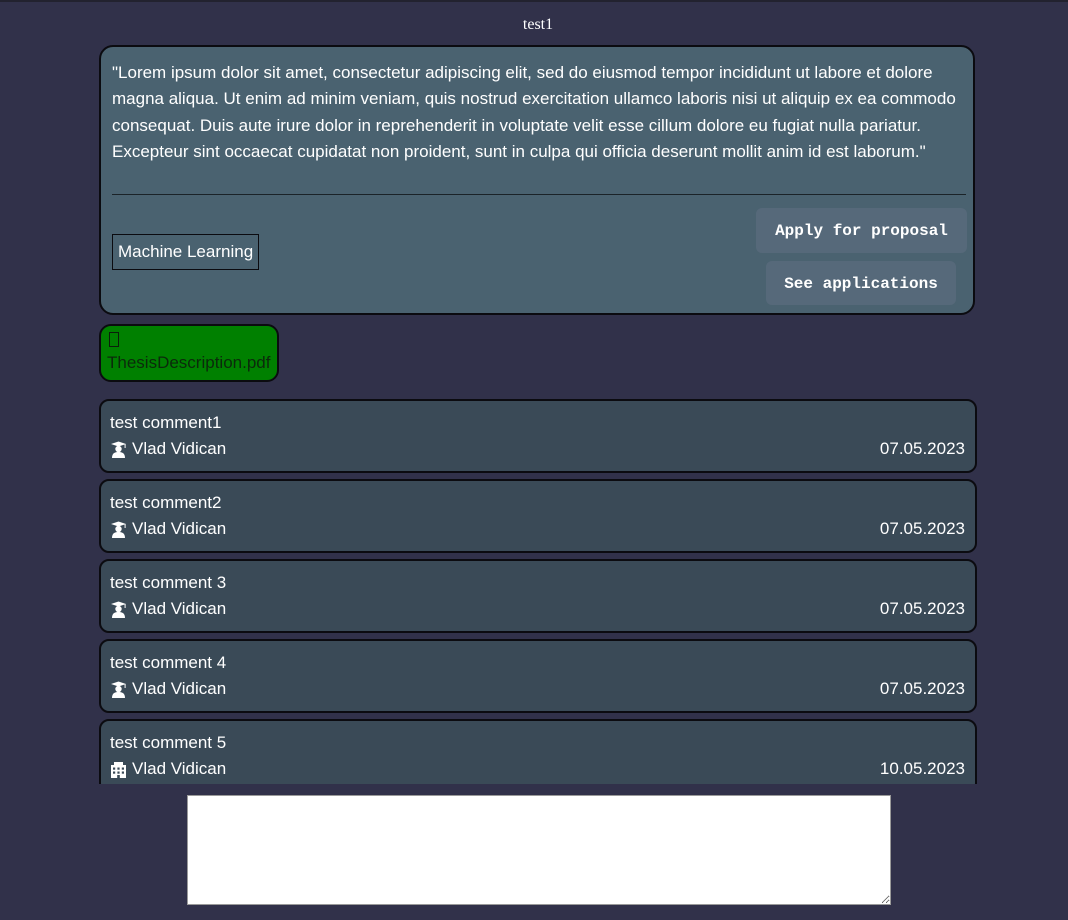 This screenshot has height=920, width=1068. What do you see at coordinates (166, 422) in the screenshot?
I see `comment-text: test comment1` at bounding box center [166, 422].